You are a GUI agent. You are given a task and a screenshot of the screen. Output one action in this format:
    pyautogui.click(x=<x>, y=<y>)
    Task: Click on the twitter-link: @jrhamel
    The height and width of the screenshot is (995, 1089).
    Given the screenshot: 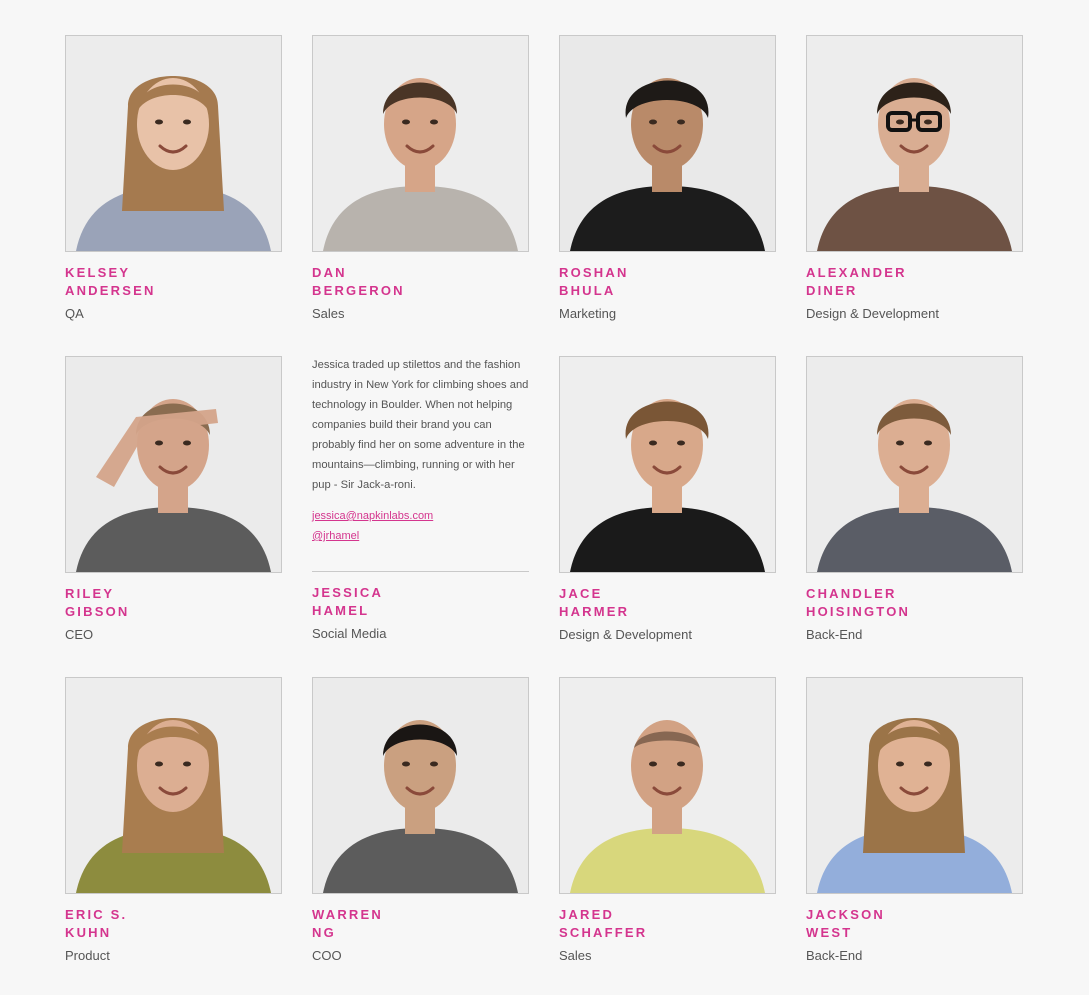 What is the action you would take?
    pyautogui.click(x=420, y=536)
    